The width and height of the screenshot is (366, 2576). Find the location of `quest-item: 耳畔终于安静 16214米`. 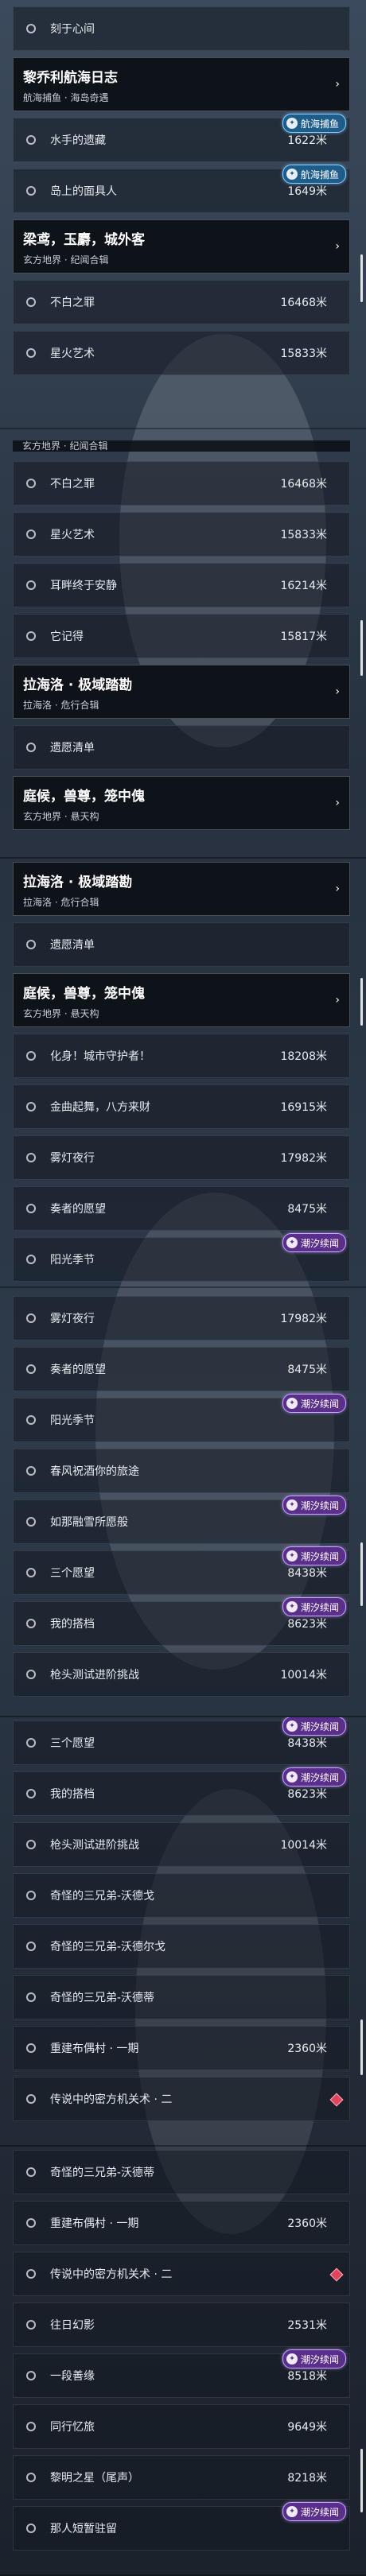

quest-item: 耳畔终于安静 16214米 is located at coordinates (181, 585).